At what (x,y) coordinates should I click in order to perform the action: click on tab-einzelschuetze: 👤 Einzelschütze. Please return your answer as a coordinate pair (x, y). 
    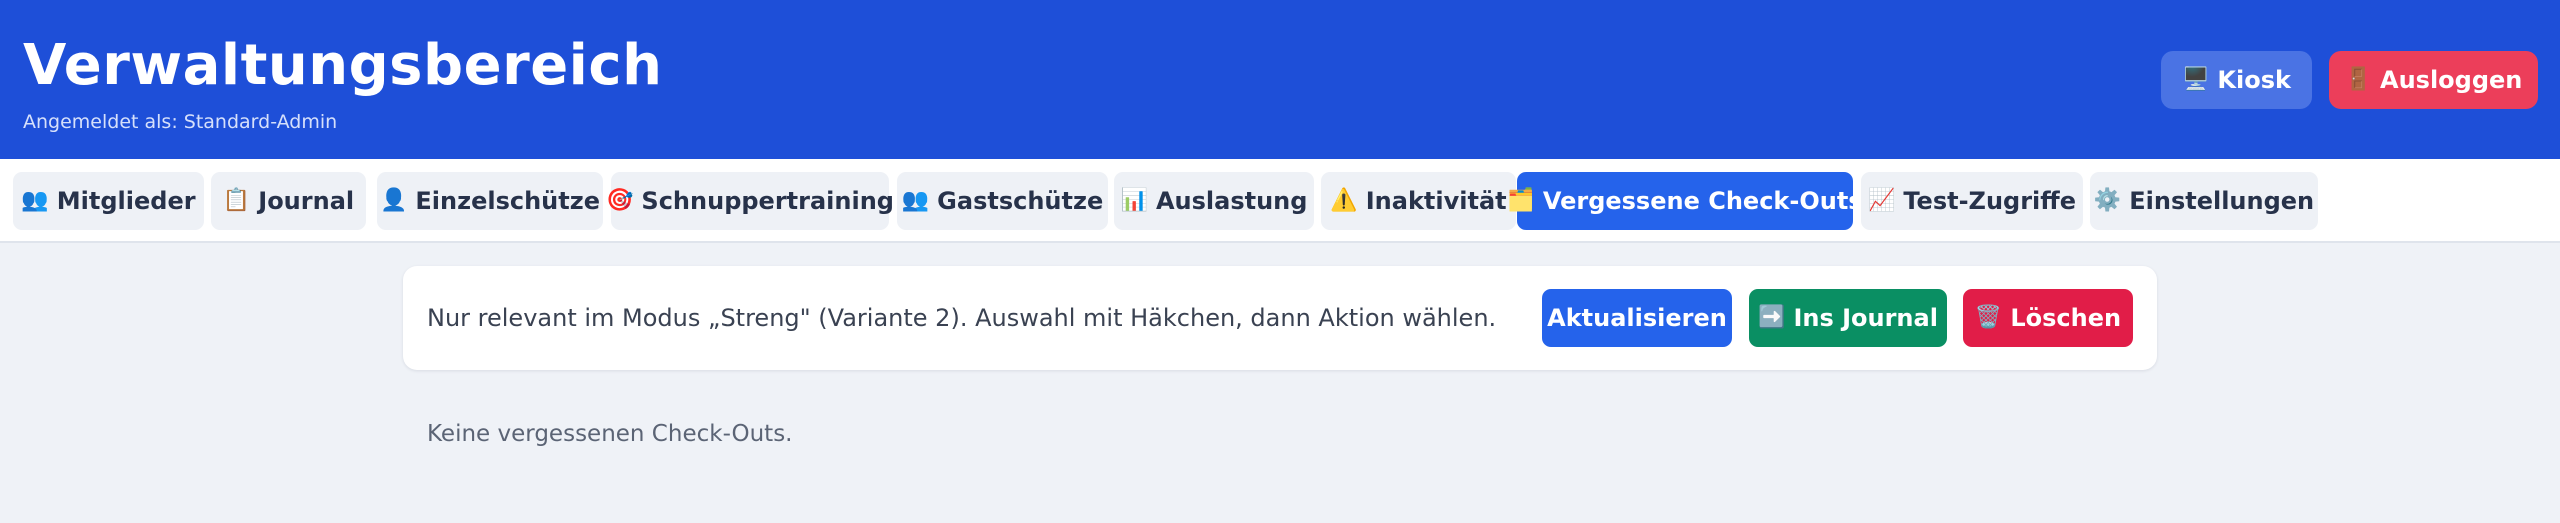
    Looking at the image, I should click on (490, 201).